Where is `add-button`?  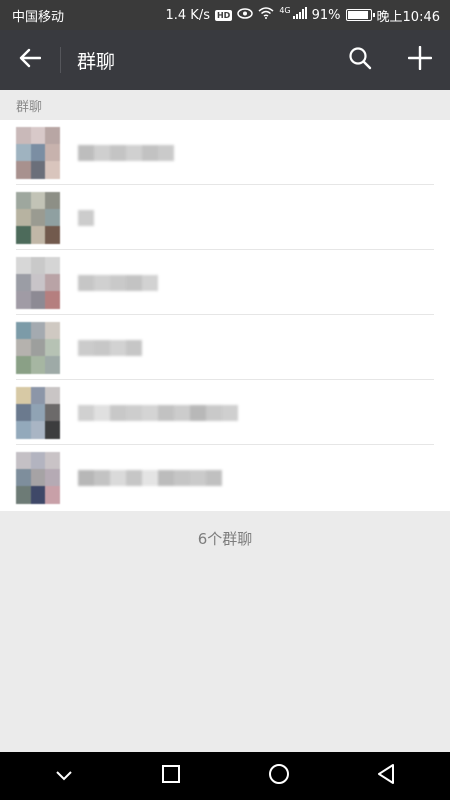 add-button is located at coordinates (420, 60).